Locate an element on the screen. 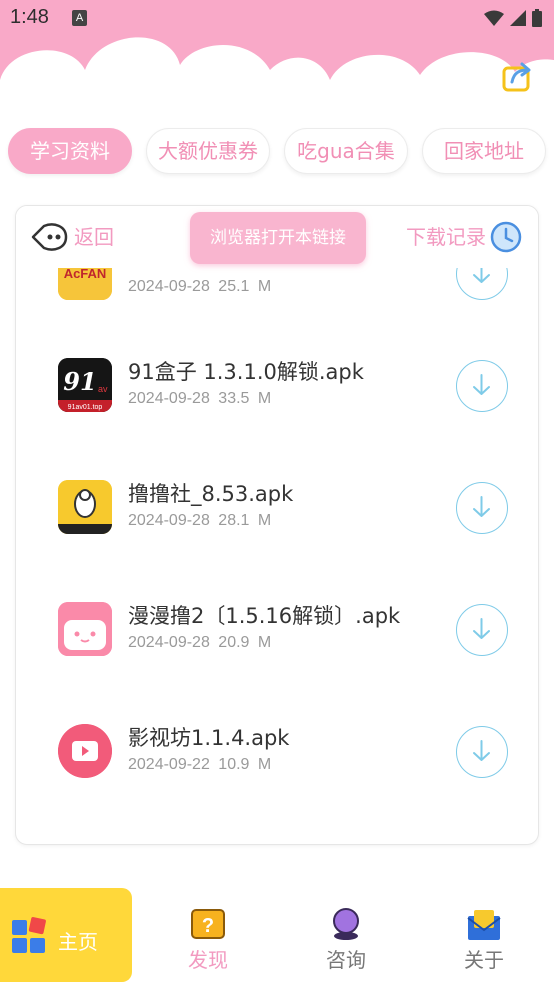  svg-text: av is located at coordinates (103, 389).